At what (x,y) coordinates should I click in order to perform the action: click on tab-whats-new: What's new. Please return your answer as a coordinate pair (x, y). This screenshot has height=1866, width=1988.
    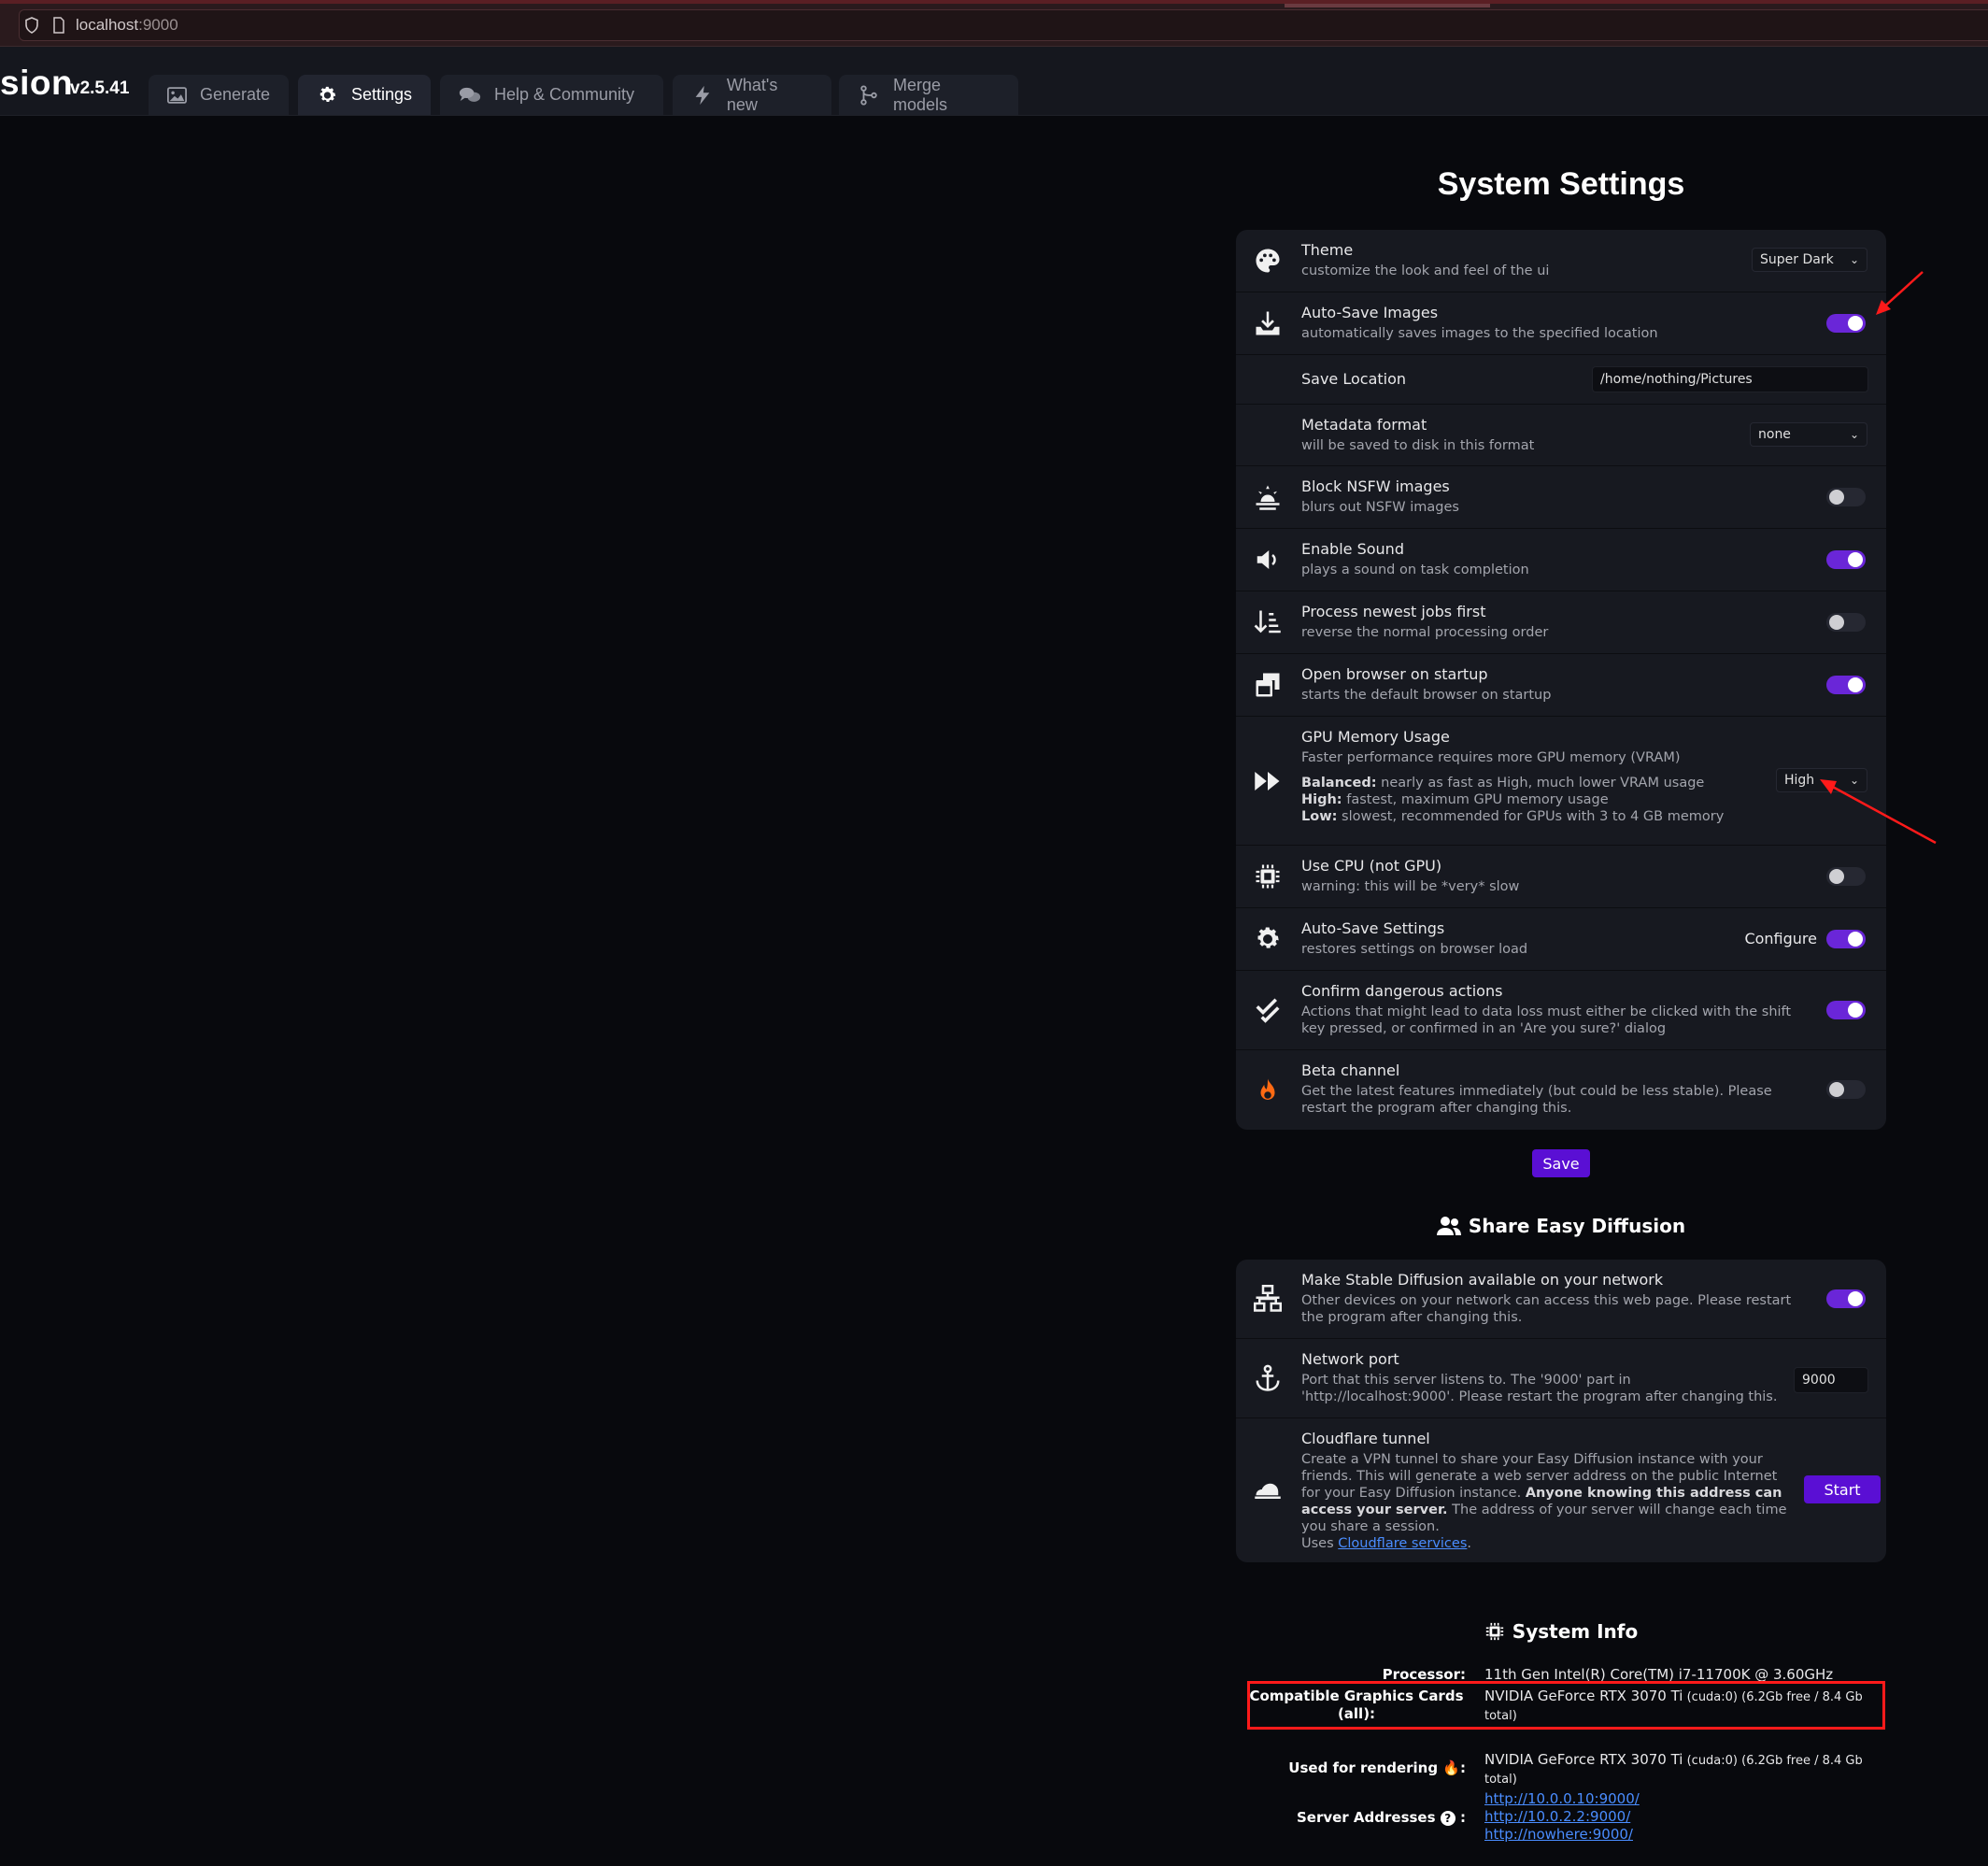
    Looking at the image, I should click on (752, 95).